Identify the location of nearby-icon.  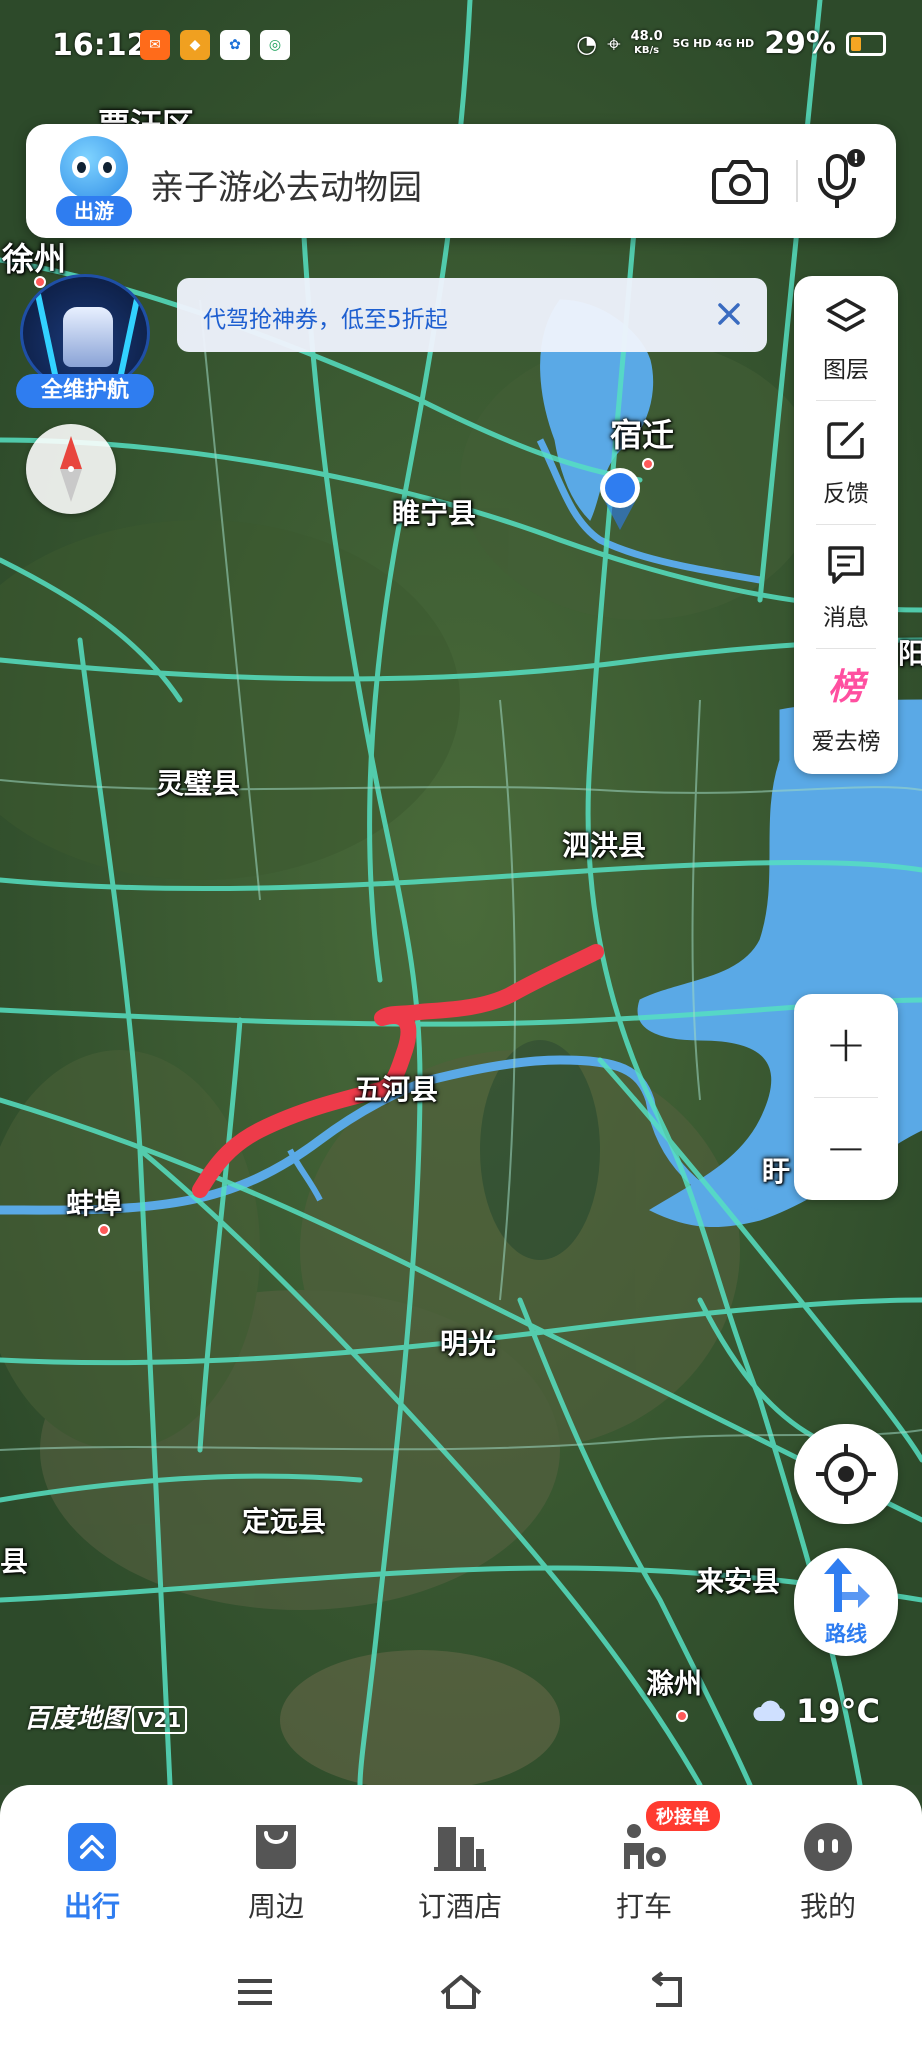
(276, 1847).